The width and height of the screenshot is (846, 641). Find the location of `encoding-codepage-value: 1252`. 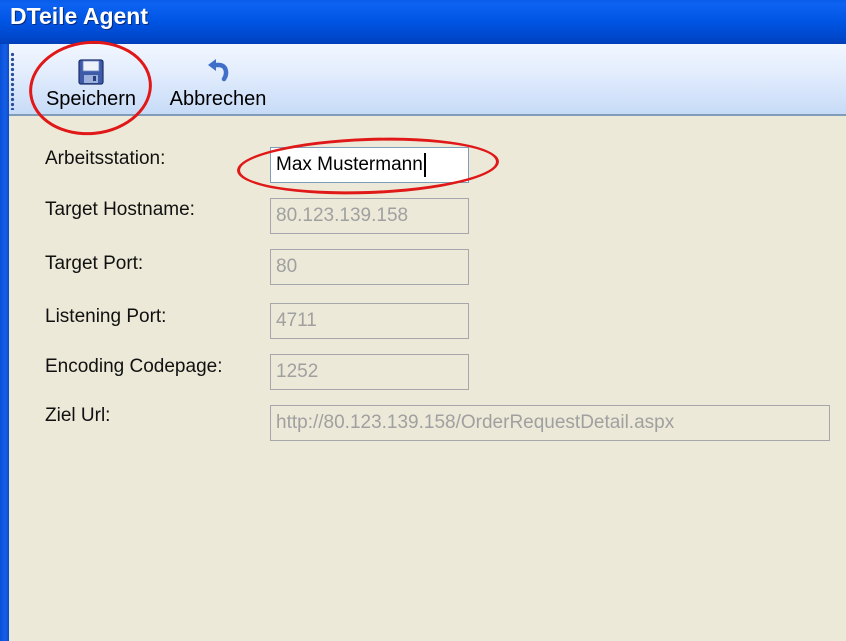

encoding-codepage-value: 1252 is located at coordinates (297, 371).